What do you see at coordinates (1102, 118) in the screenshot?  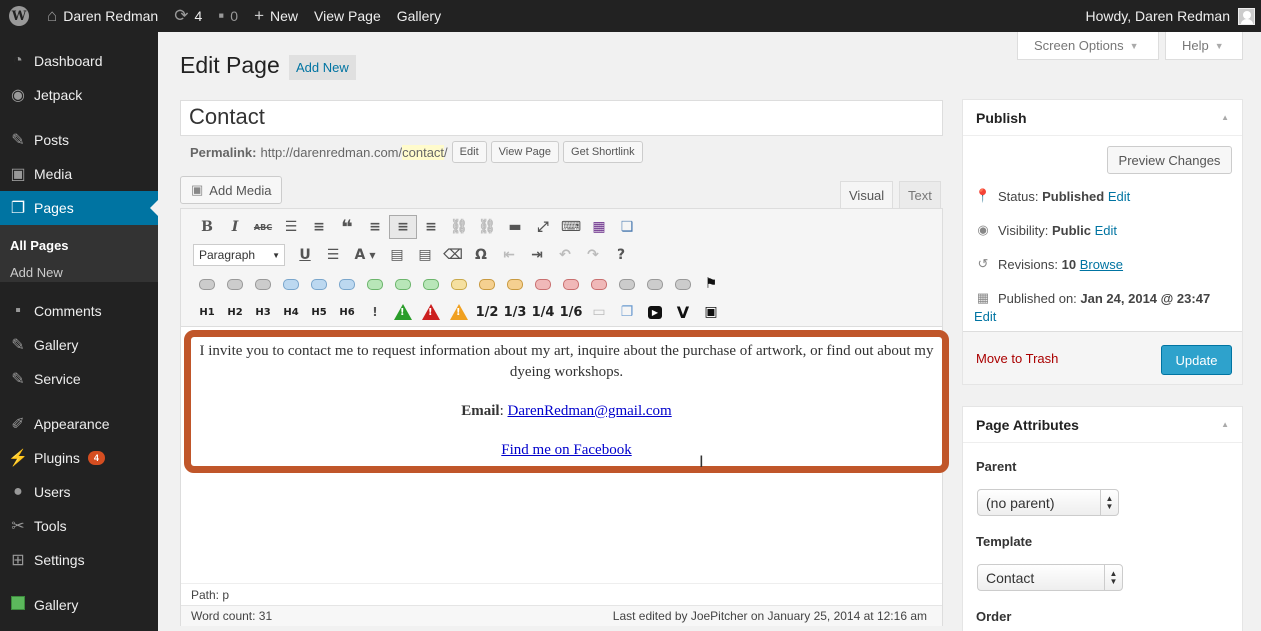 I see `publish-box-header: Publish ▲` at bounding box center [1102, 118].